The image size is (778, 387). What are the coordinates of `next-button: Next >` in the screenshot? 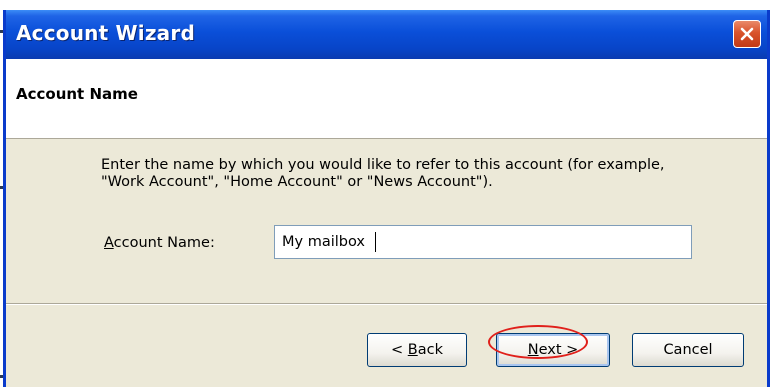 It's located at (553, 350).